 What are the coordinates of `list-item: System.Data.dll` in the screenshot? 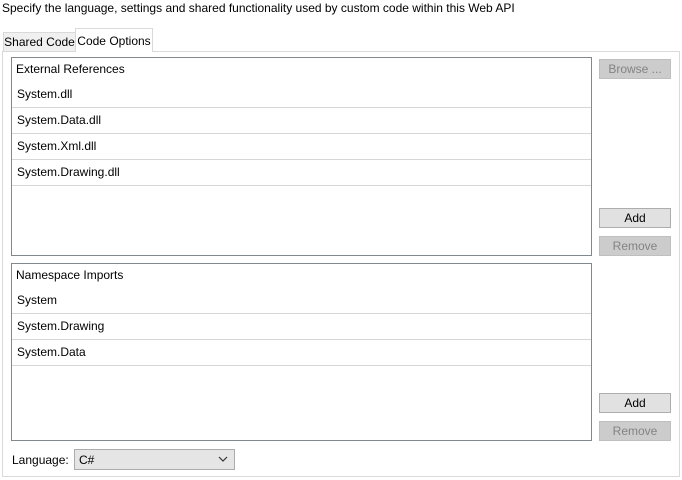 It's located at (301, 121).